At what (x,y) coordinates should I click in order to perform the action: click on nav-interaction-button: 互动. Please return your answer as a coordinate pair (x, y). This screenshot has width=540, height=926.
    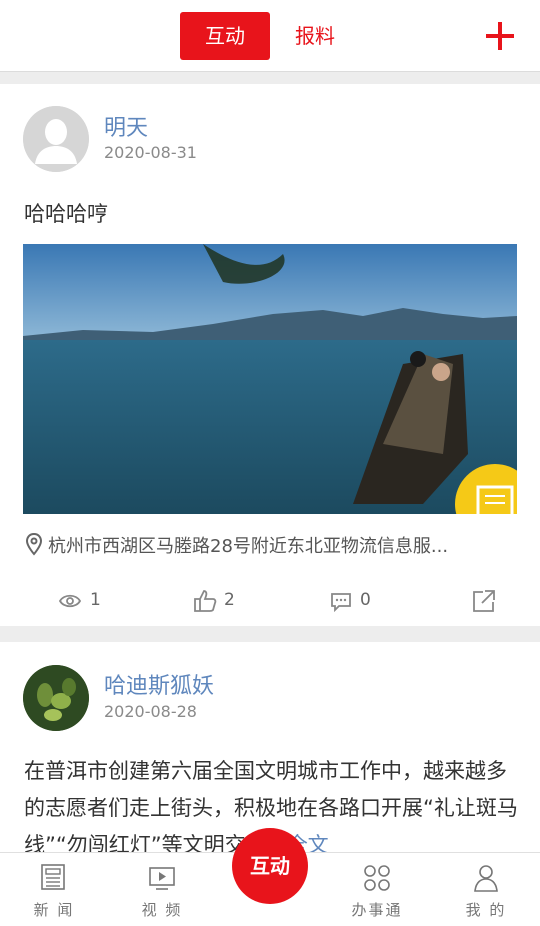
    Looking at the image, I should click on (270, 866).